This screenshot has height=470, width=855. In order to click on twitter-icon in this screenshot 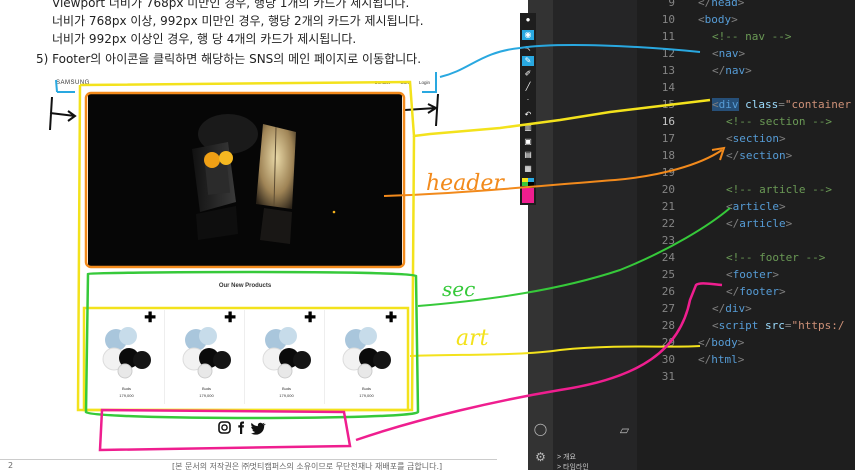, I will do `click(258, 428)`.